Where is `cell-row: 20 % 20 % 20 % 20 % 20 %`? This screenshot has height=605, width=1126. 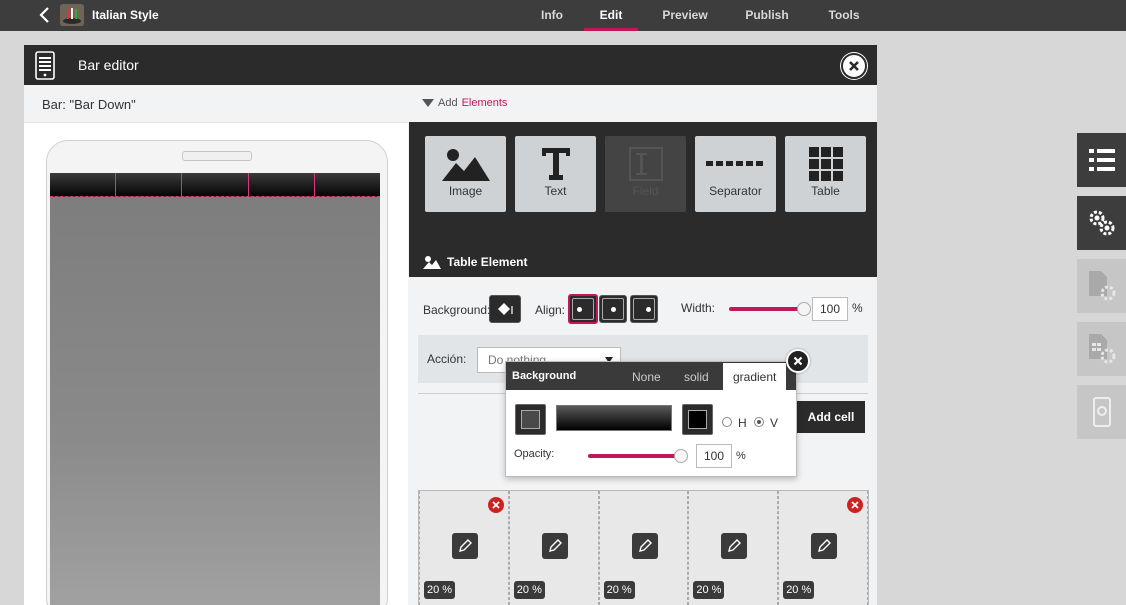 cell-row: 20 % 20 % 20 % 20 % 20 % is located at coordinates (643, 548).